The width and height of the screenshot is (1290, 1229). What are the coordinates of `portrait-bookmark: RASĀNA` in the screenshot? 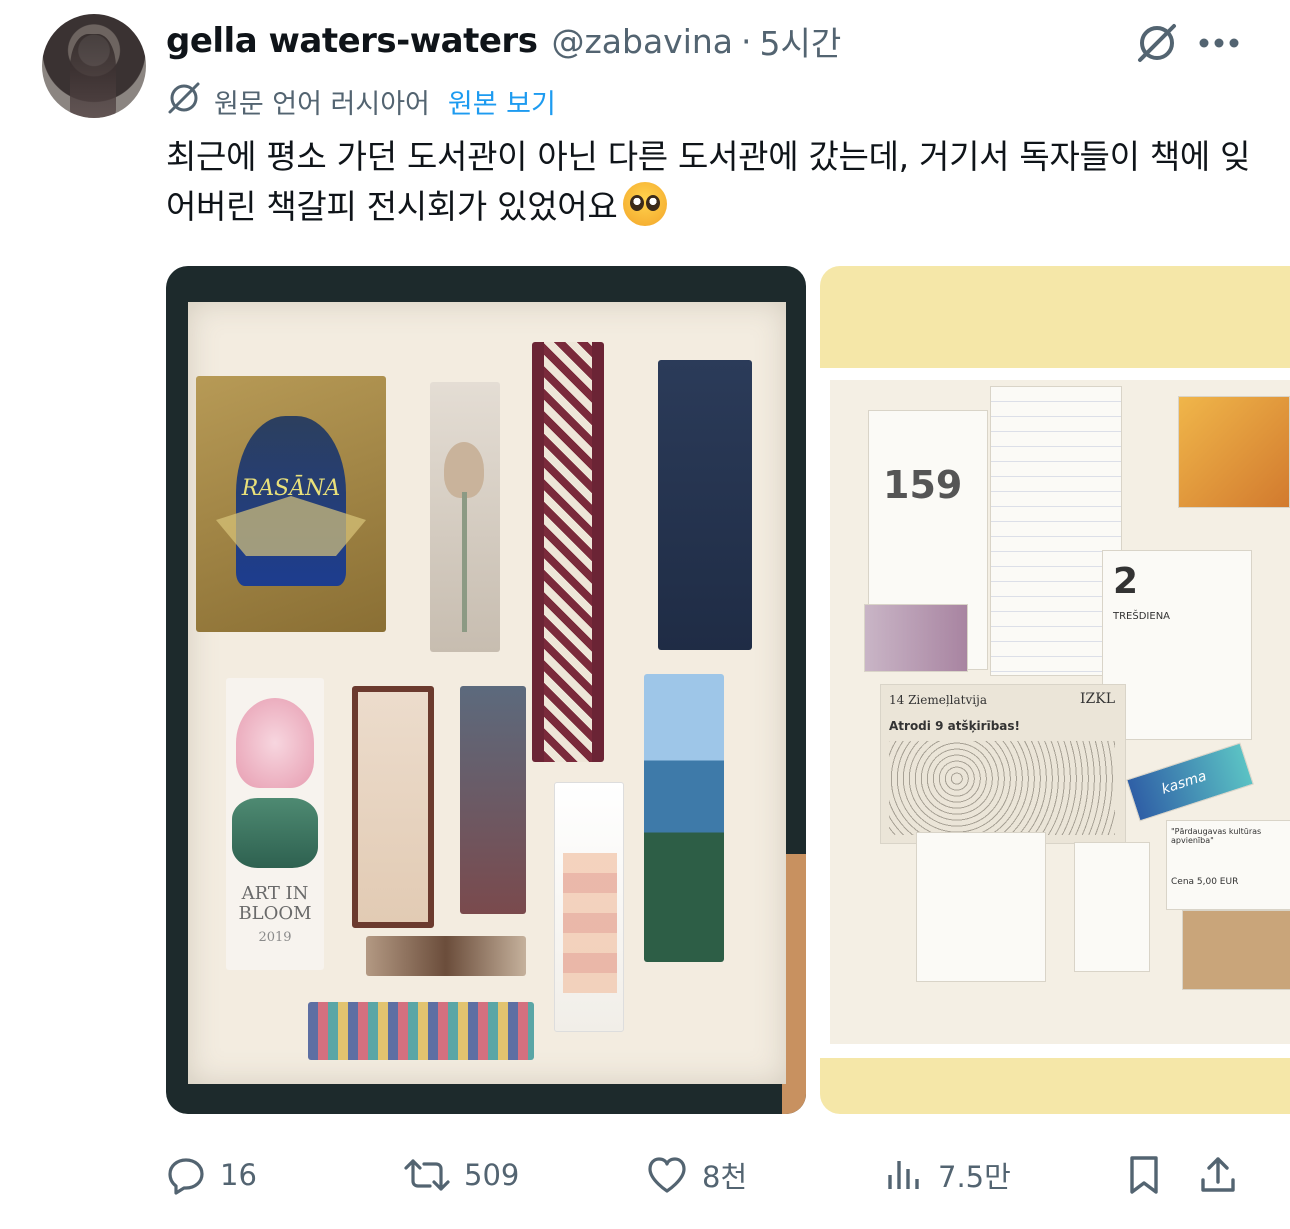 It's located at (291, 504).